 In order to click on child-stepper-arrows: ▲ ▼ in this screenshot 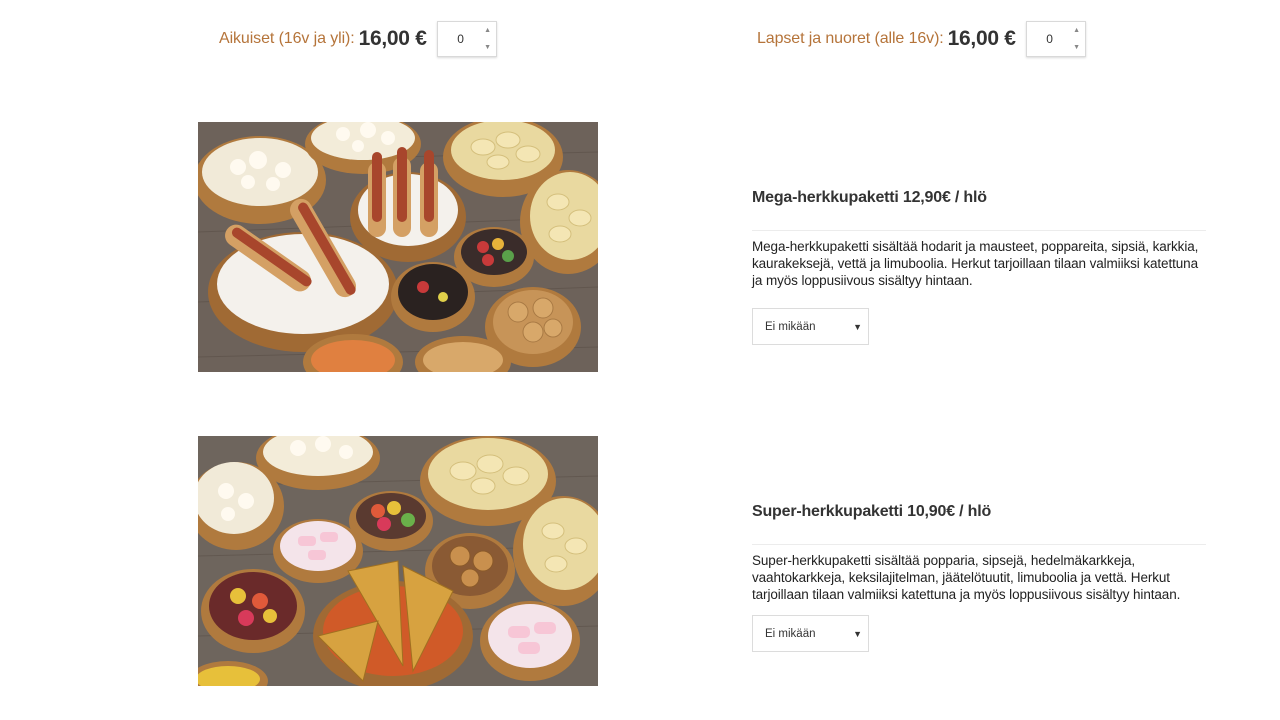, I will do `click(1077, 39)`.